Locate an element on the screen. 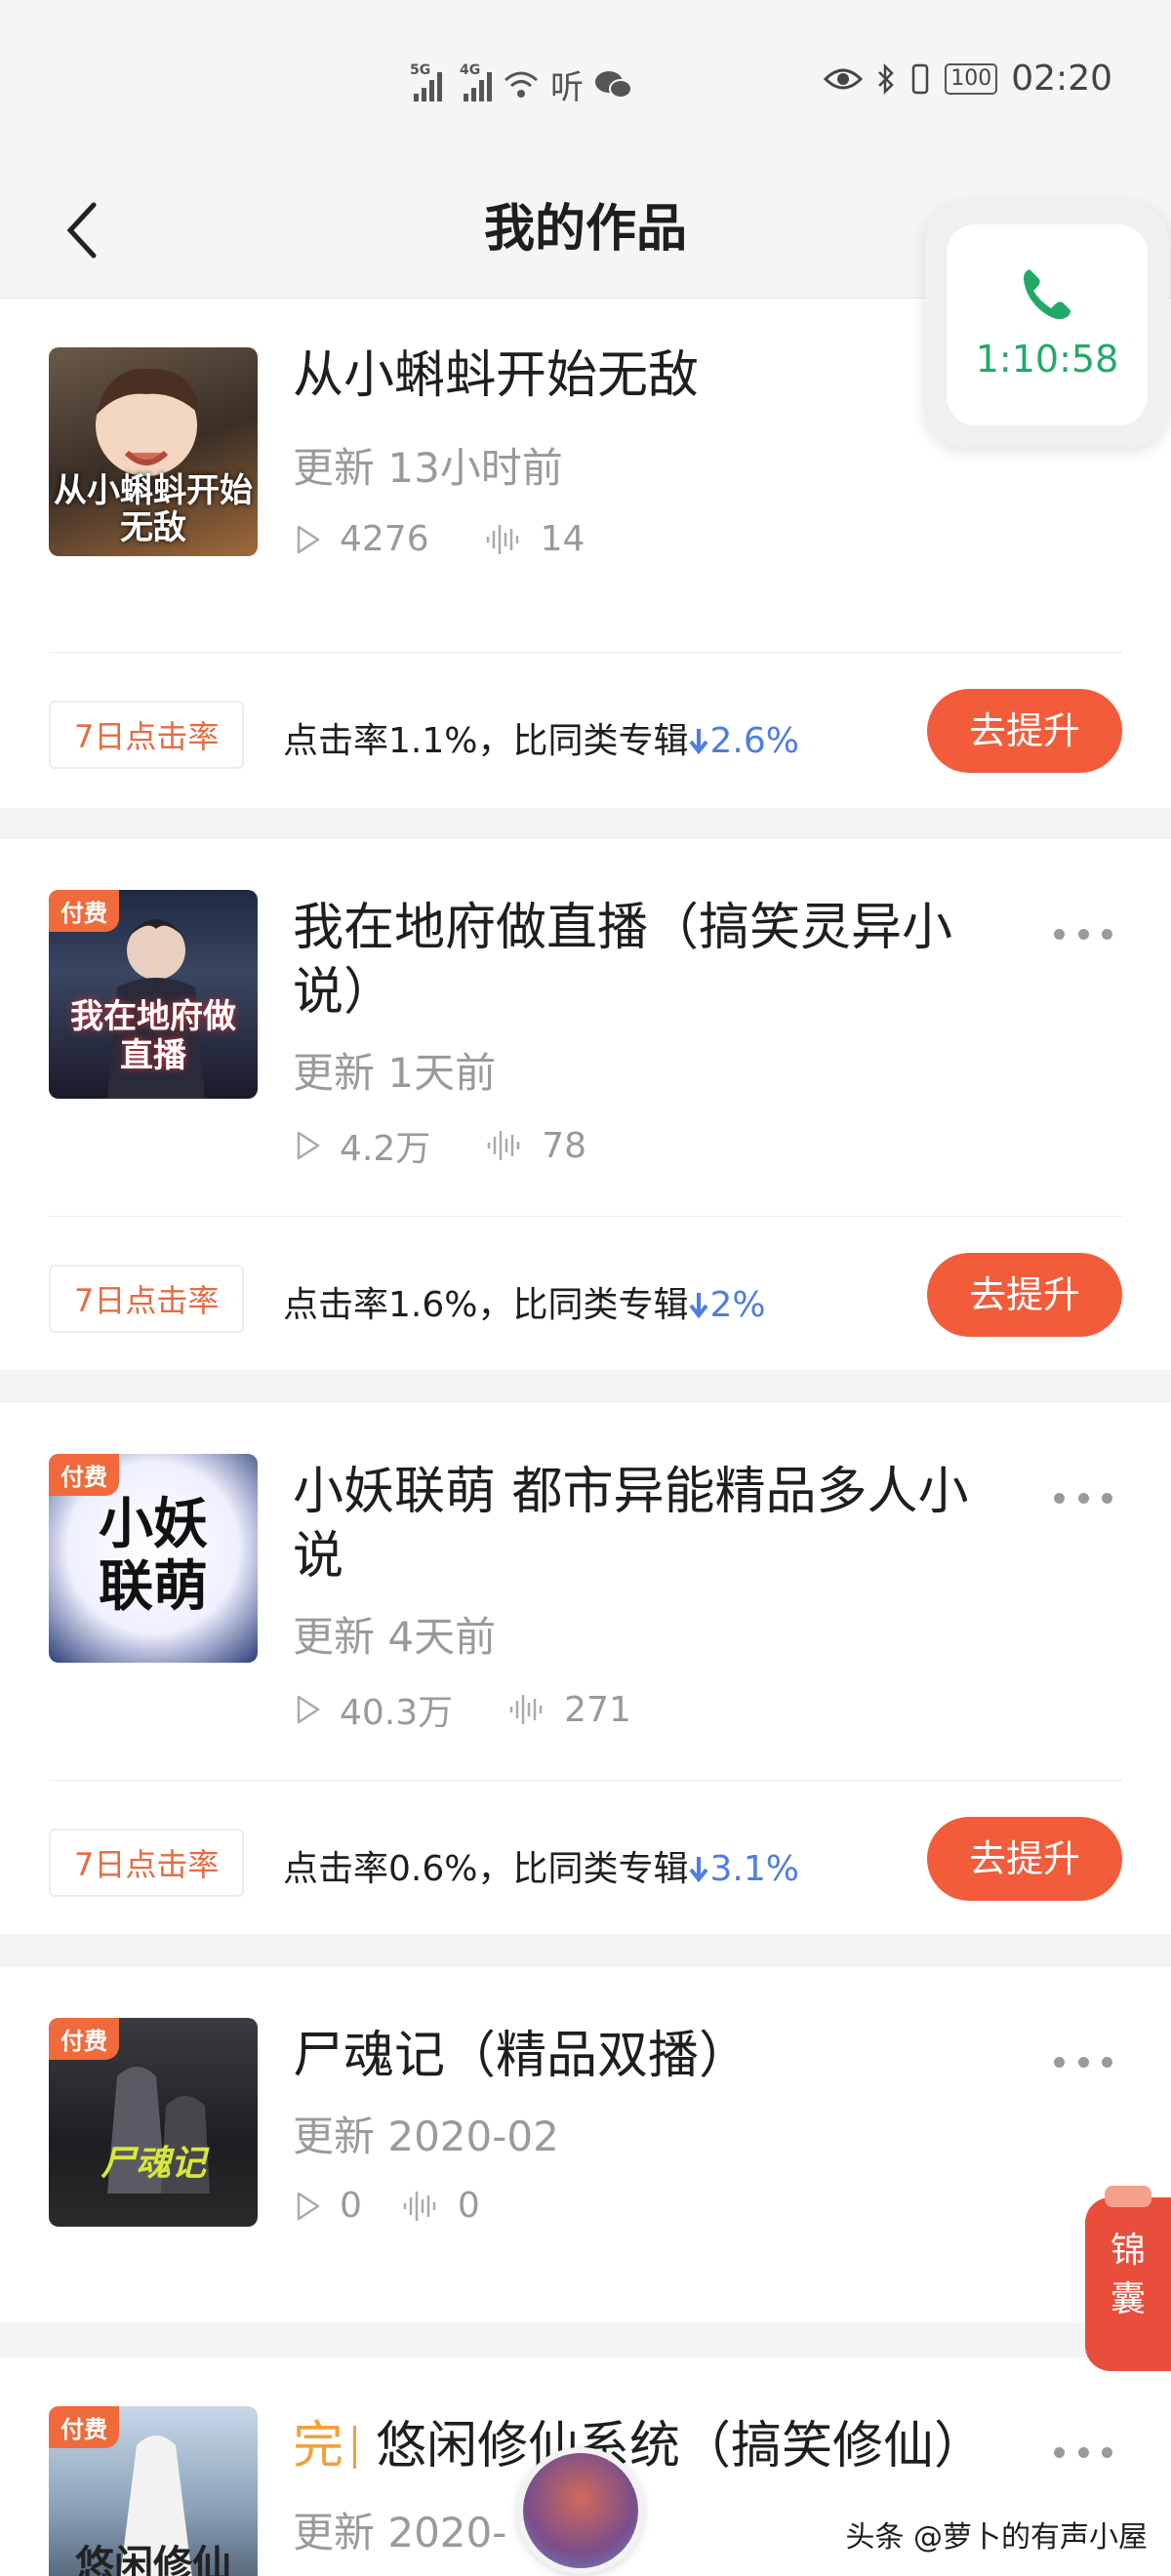 This screenshot has width=1171, height=2576. cover-title: 从小蝌蚪开始无敌 is located at coordinates (153, 509).